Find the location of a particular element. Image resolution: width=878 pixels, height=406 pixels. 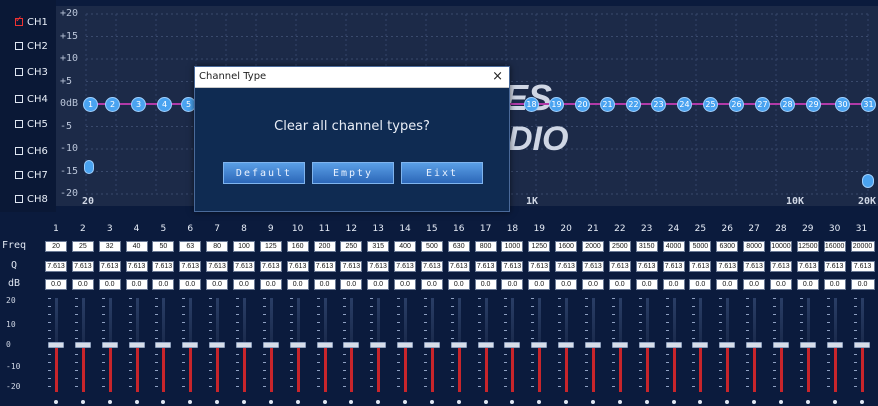

freq-field: 20000 is located at coordinates (862, 246).